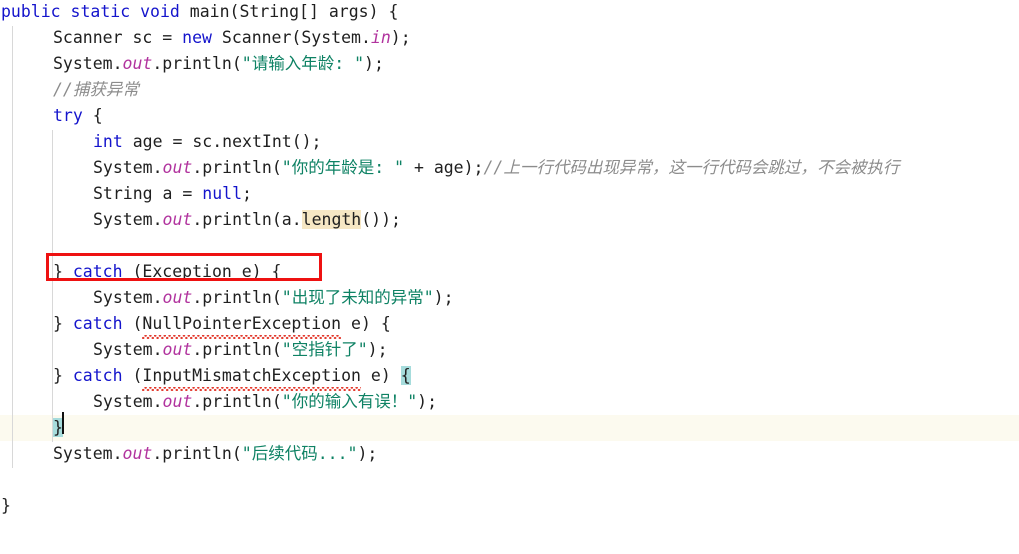  I want to click on code-token: e) {, so click(366, 323).